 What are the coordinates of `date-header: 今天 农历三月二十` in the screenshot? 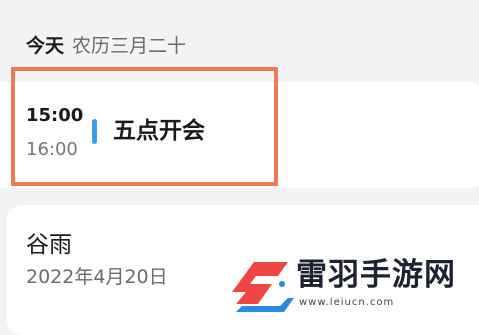 It's located at (106, 46).